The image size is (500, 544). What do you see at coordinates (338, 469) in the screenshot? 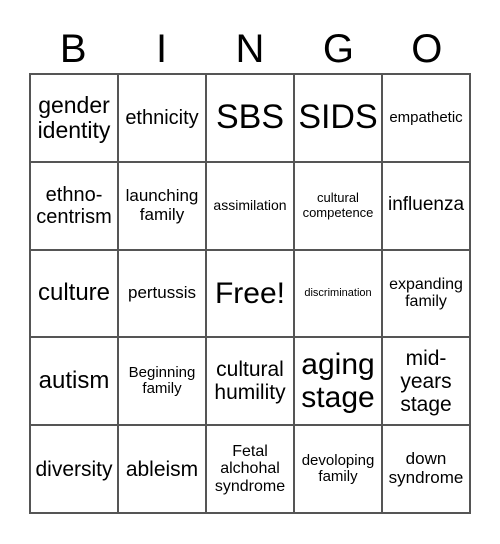
I see `bingo-cell: devoloping family` at bounding box center [338, 469].